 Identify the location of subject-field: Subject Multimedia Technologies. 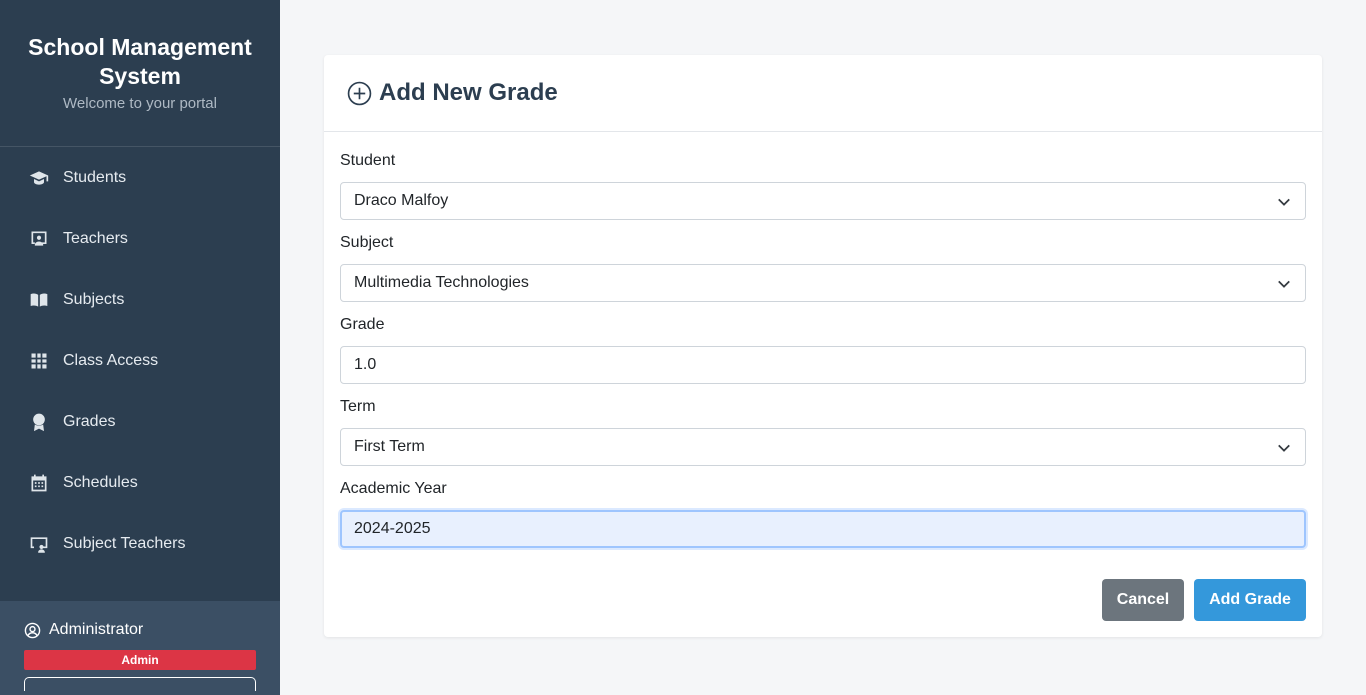
(823, 268).